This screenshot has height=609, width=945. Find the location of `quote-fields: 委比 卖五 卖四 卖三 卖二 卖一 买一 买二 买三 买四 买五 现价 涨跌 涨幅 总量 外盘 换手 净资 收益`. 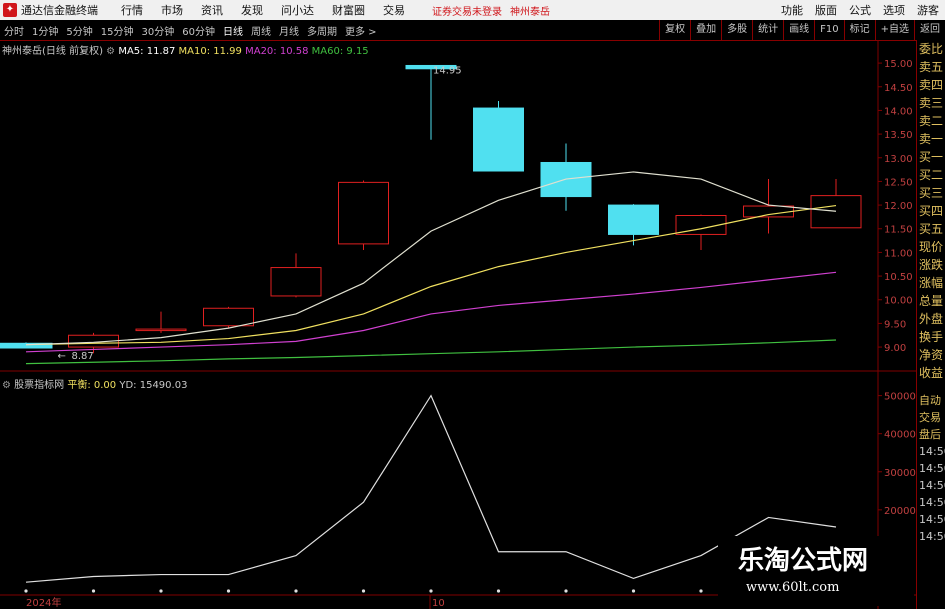

quote-fields: 委比 卖五 卖四 卖三 卖二 卖一 买一 买二 买三 买四 买五 现价 涨跌 涨幅 总量 外盘 换手 净资 收益 is located at coordinates (931, 211).